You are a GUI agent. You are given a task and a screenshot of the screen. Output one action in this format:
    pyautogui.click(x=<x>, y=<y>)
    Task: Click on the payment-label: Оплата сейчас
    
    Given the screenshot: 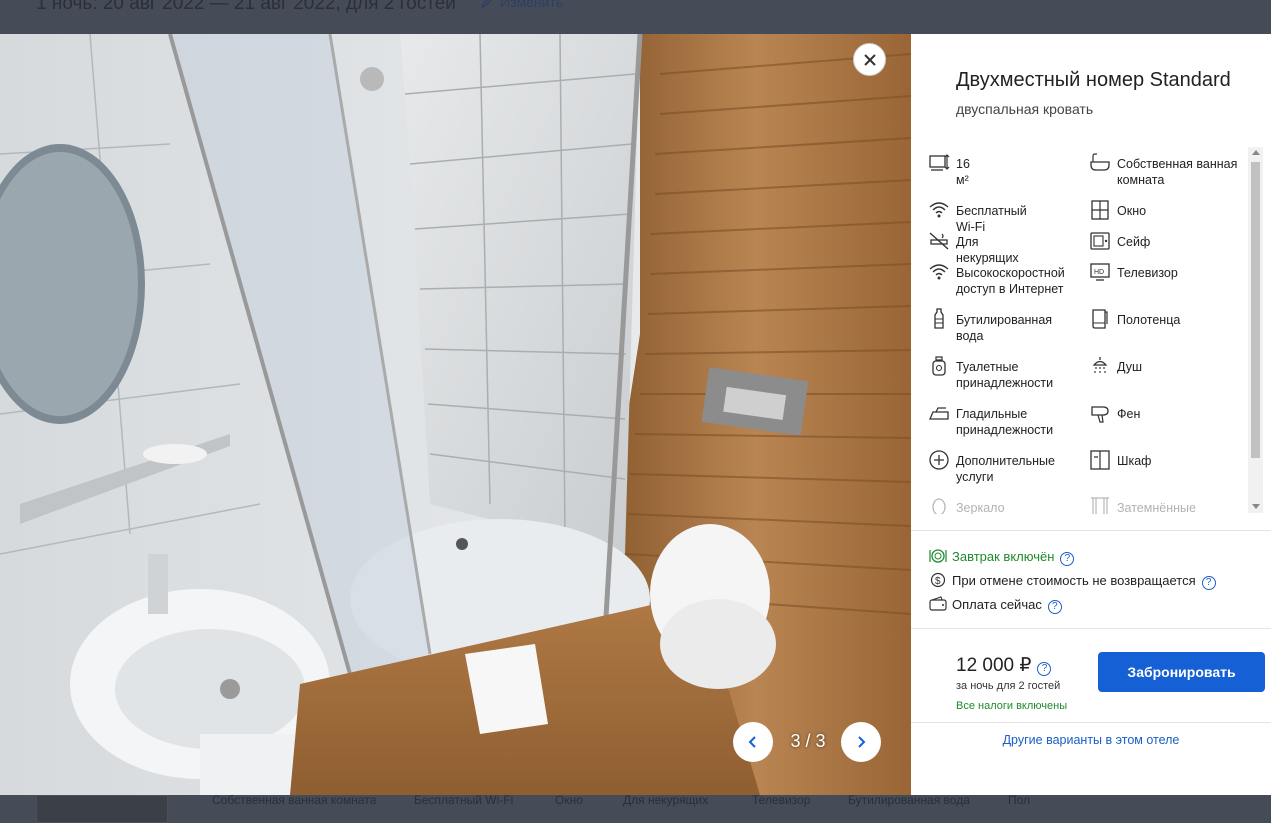 What is the action you would take?
    pyautogui.click(x=997, y=604)
    